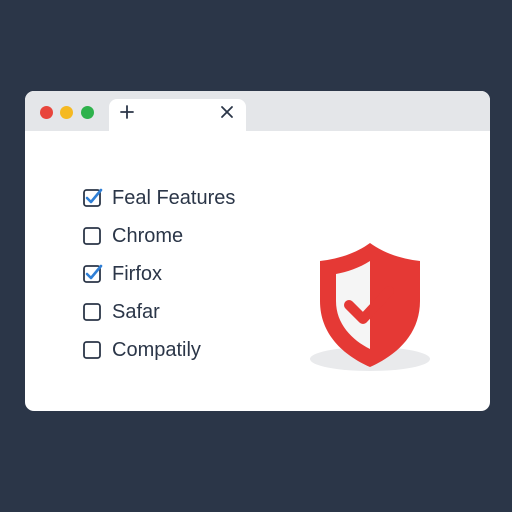 The height and width of the screenshot is (512, 512). Describe the element at coordinates (137, 274) in the screenshot. I see `checklist-item-label: Firfox` at that location.